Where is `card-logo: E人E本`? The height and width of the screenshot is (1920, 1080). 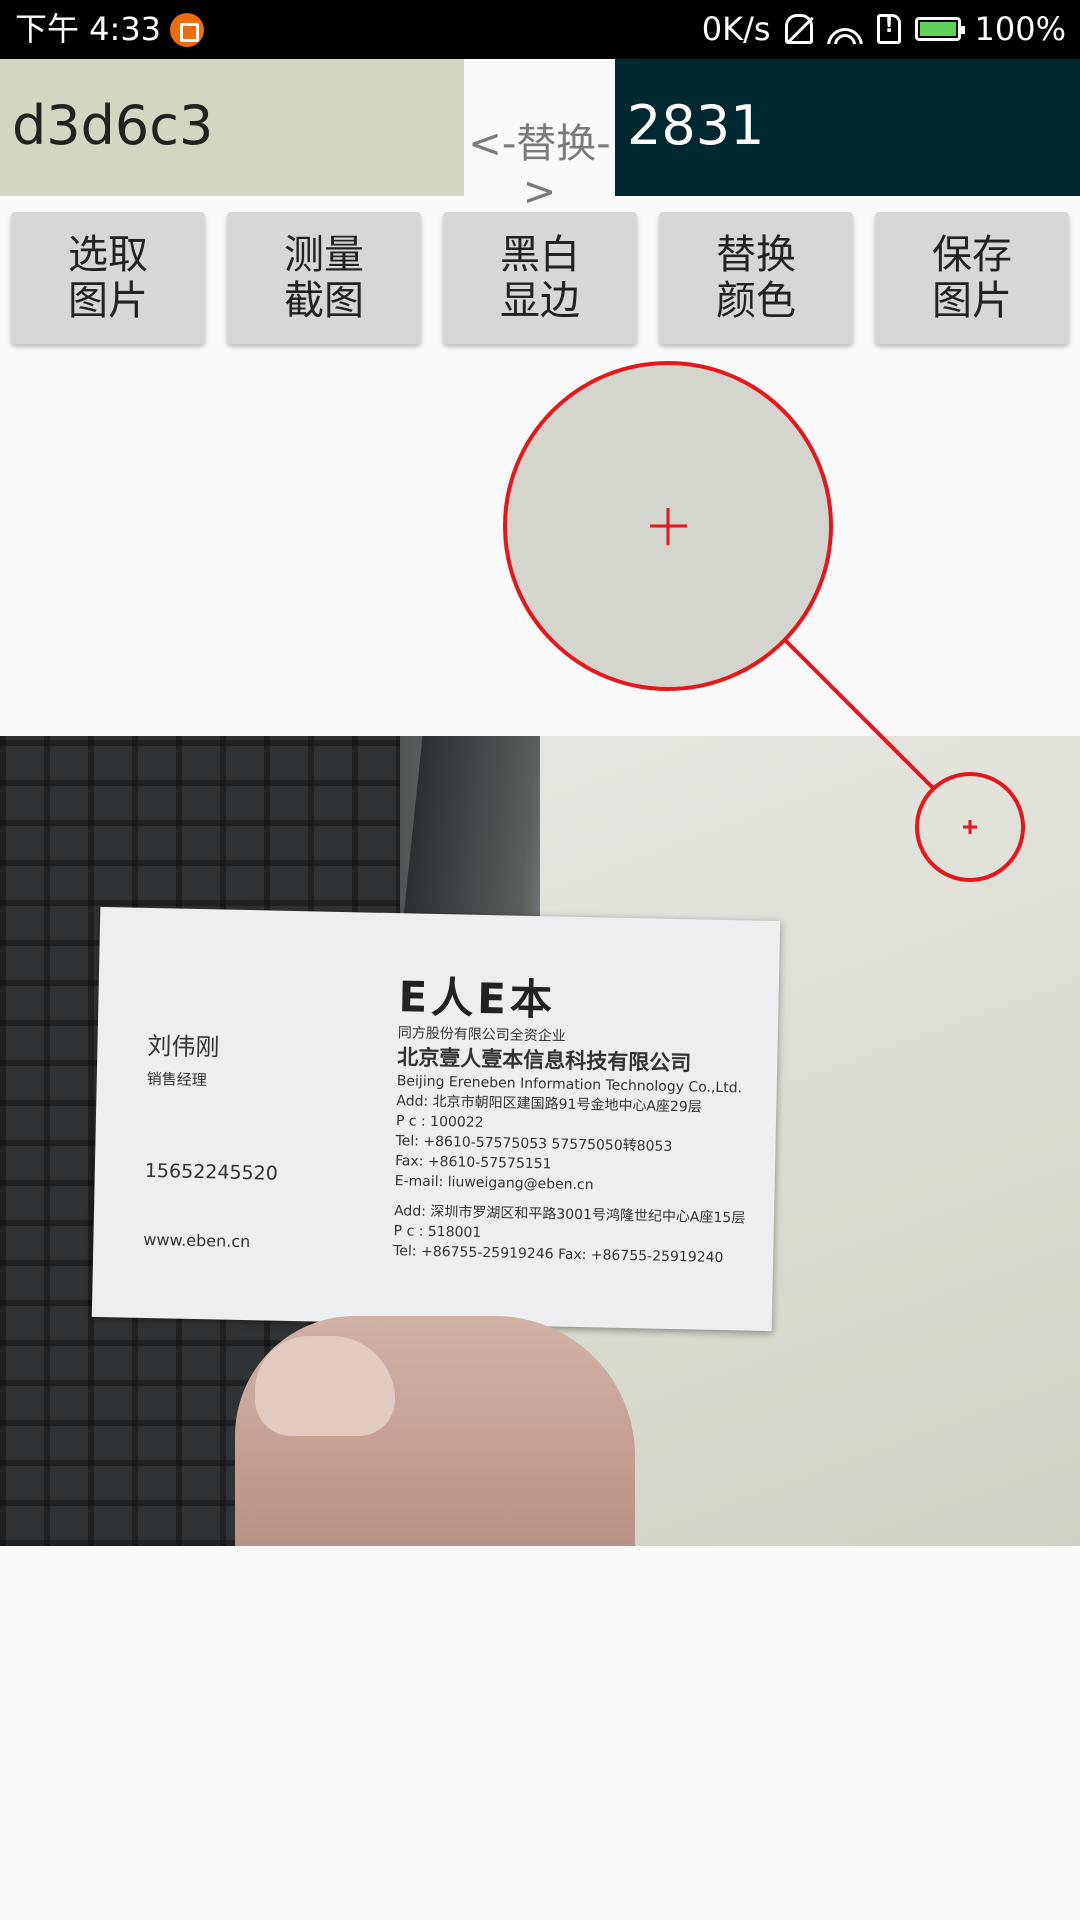
card-logo: E人E本 is located at coordinates (477, 998).